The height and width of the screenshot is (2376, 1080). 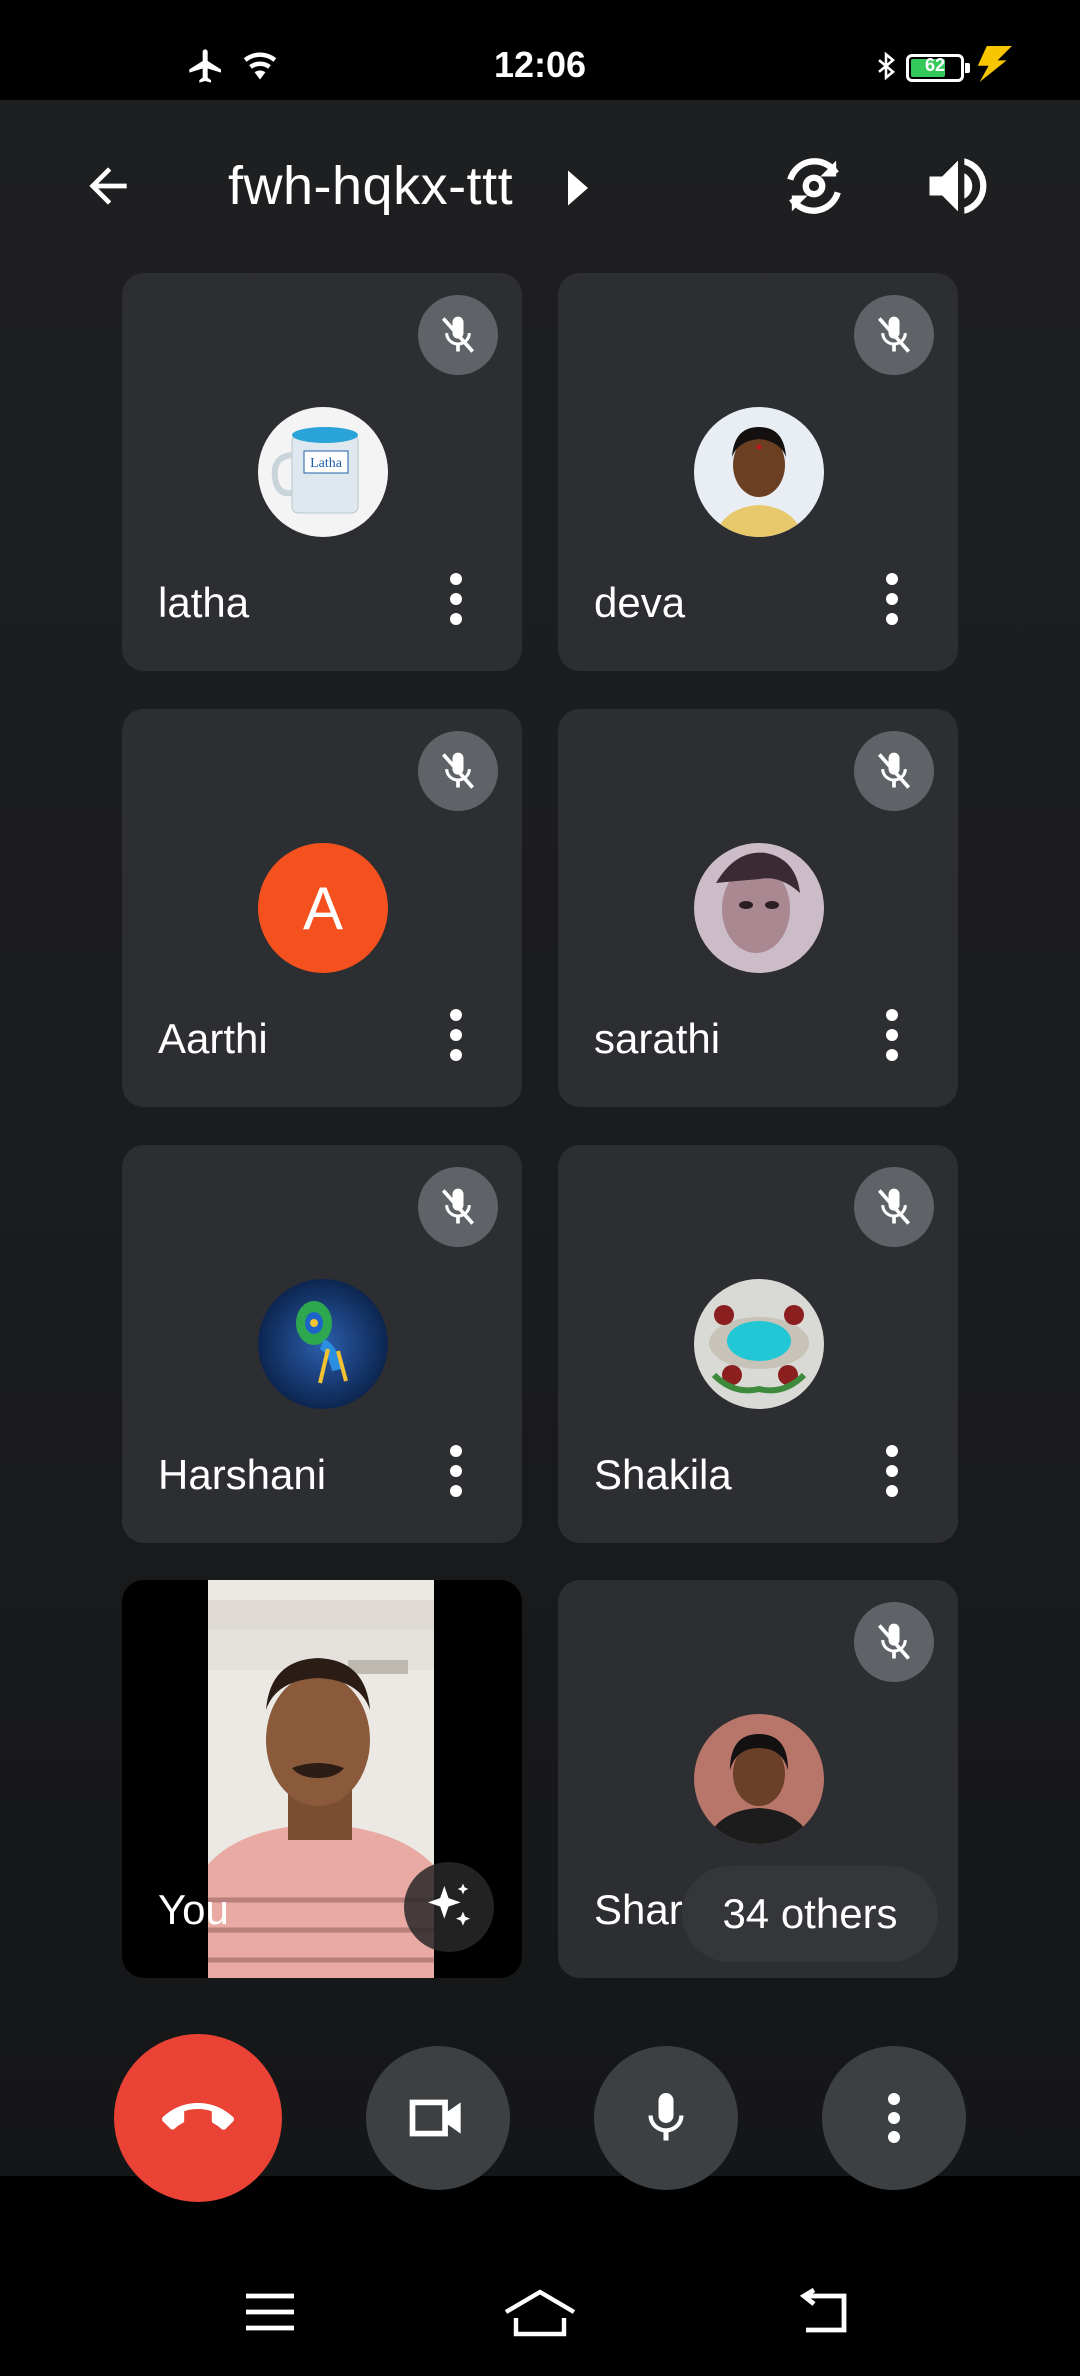 I want to click on home-icon, so click(x=540, y=2313).